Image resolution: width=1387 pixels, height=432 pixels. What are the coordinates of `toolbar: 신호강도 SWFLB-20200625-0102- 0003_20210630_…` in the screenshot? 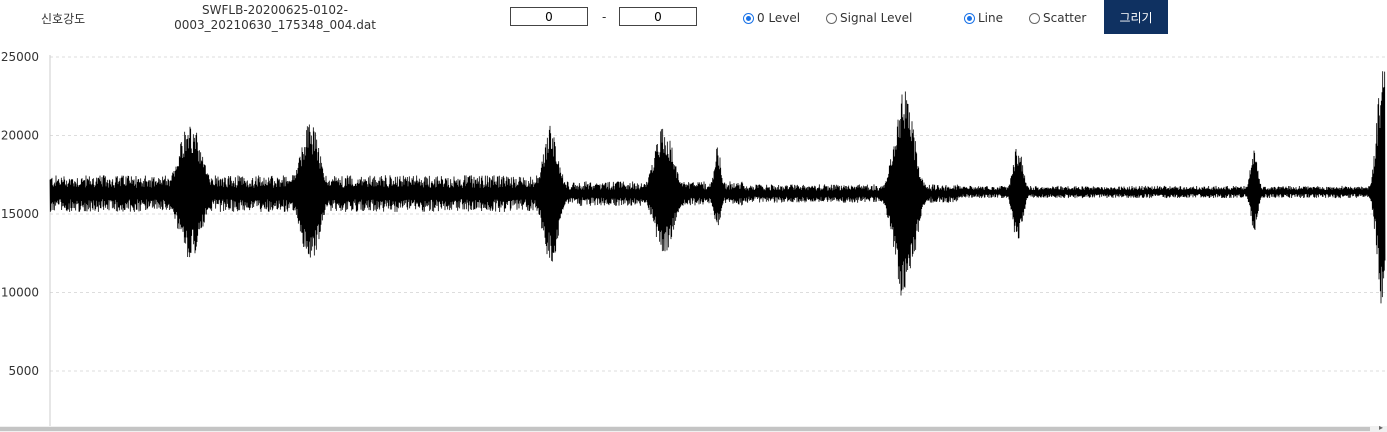 It's located at (693, 20).